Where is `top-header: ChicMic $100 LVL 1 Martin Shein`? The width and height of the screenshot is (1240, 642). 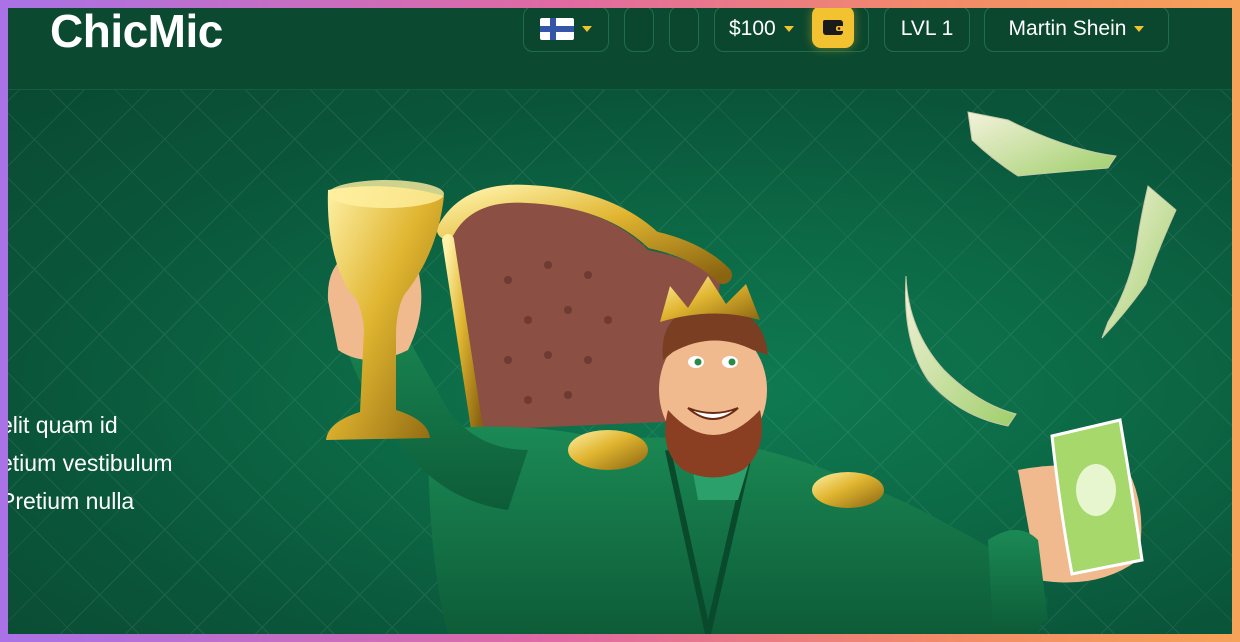
top-header: ChicMic $100 LVL 1 Martin Shein is located at coordinates (620, 49).